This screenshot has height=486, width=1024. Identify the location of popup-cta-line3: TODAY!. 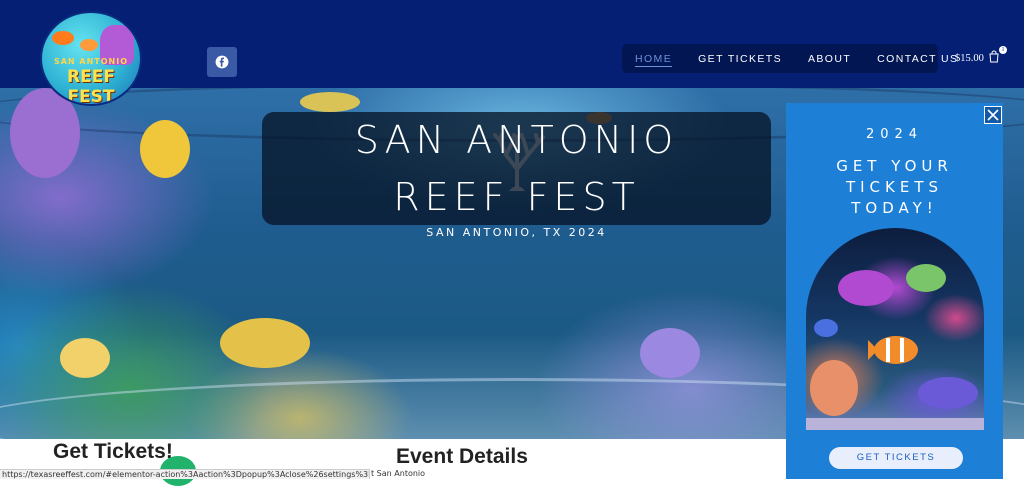
(894, 208).